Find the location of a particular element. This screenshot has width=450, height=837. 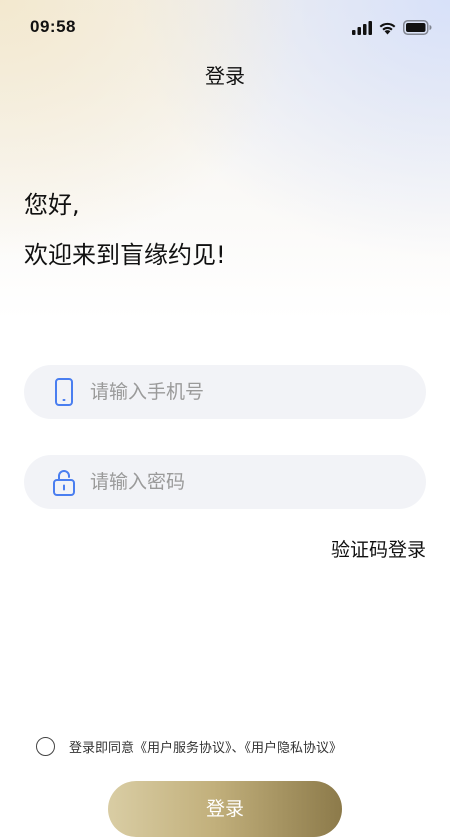

greeting-line-2: 欢迎来到盲缘约见! is located at coordinates (125, 255).